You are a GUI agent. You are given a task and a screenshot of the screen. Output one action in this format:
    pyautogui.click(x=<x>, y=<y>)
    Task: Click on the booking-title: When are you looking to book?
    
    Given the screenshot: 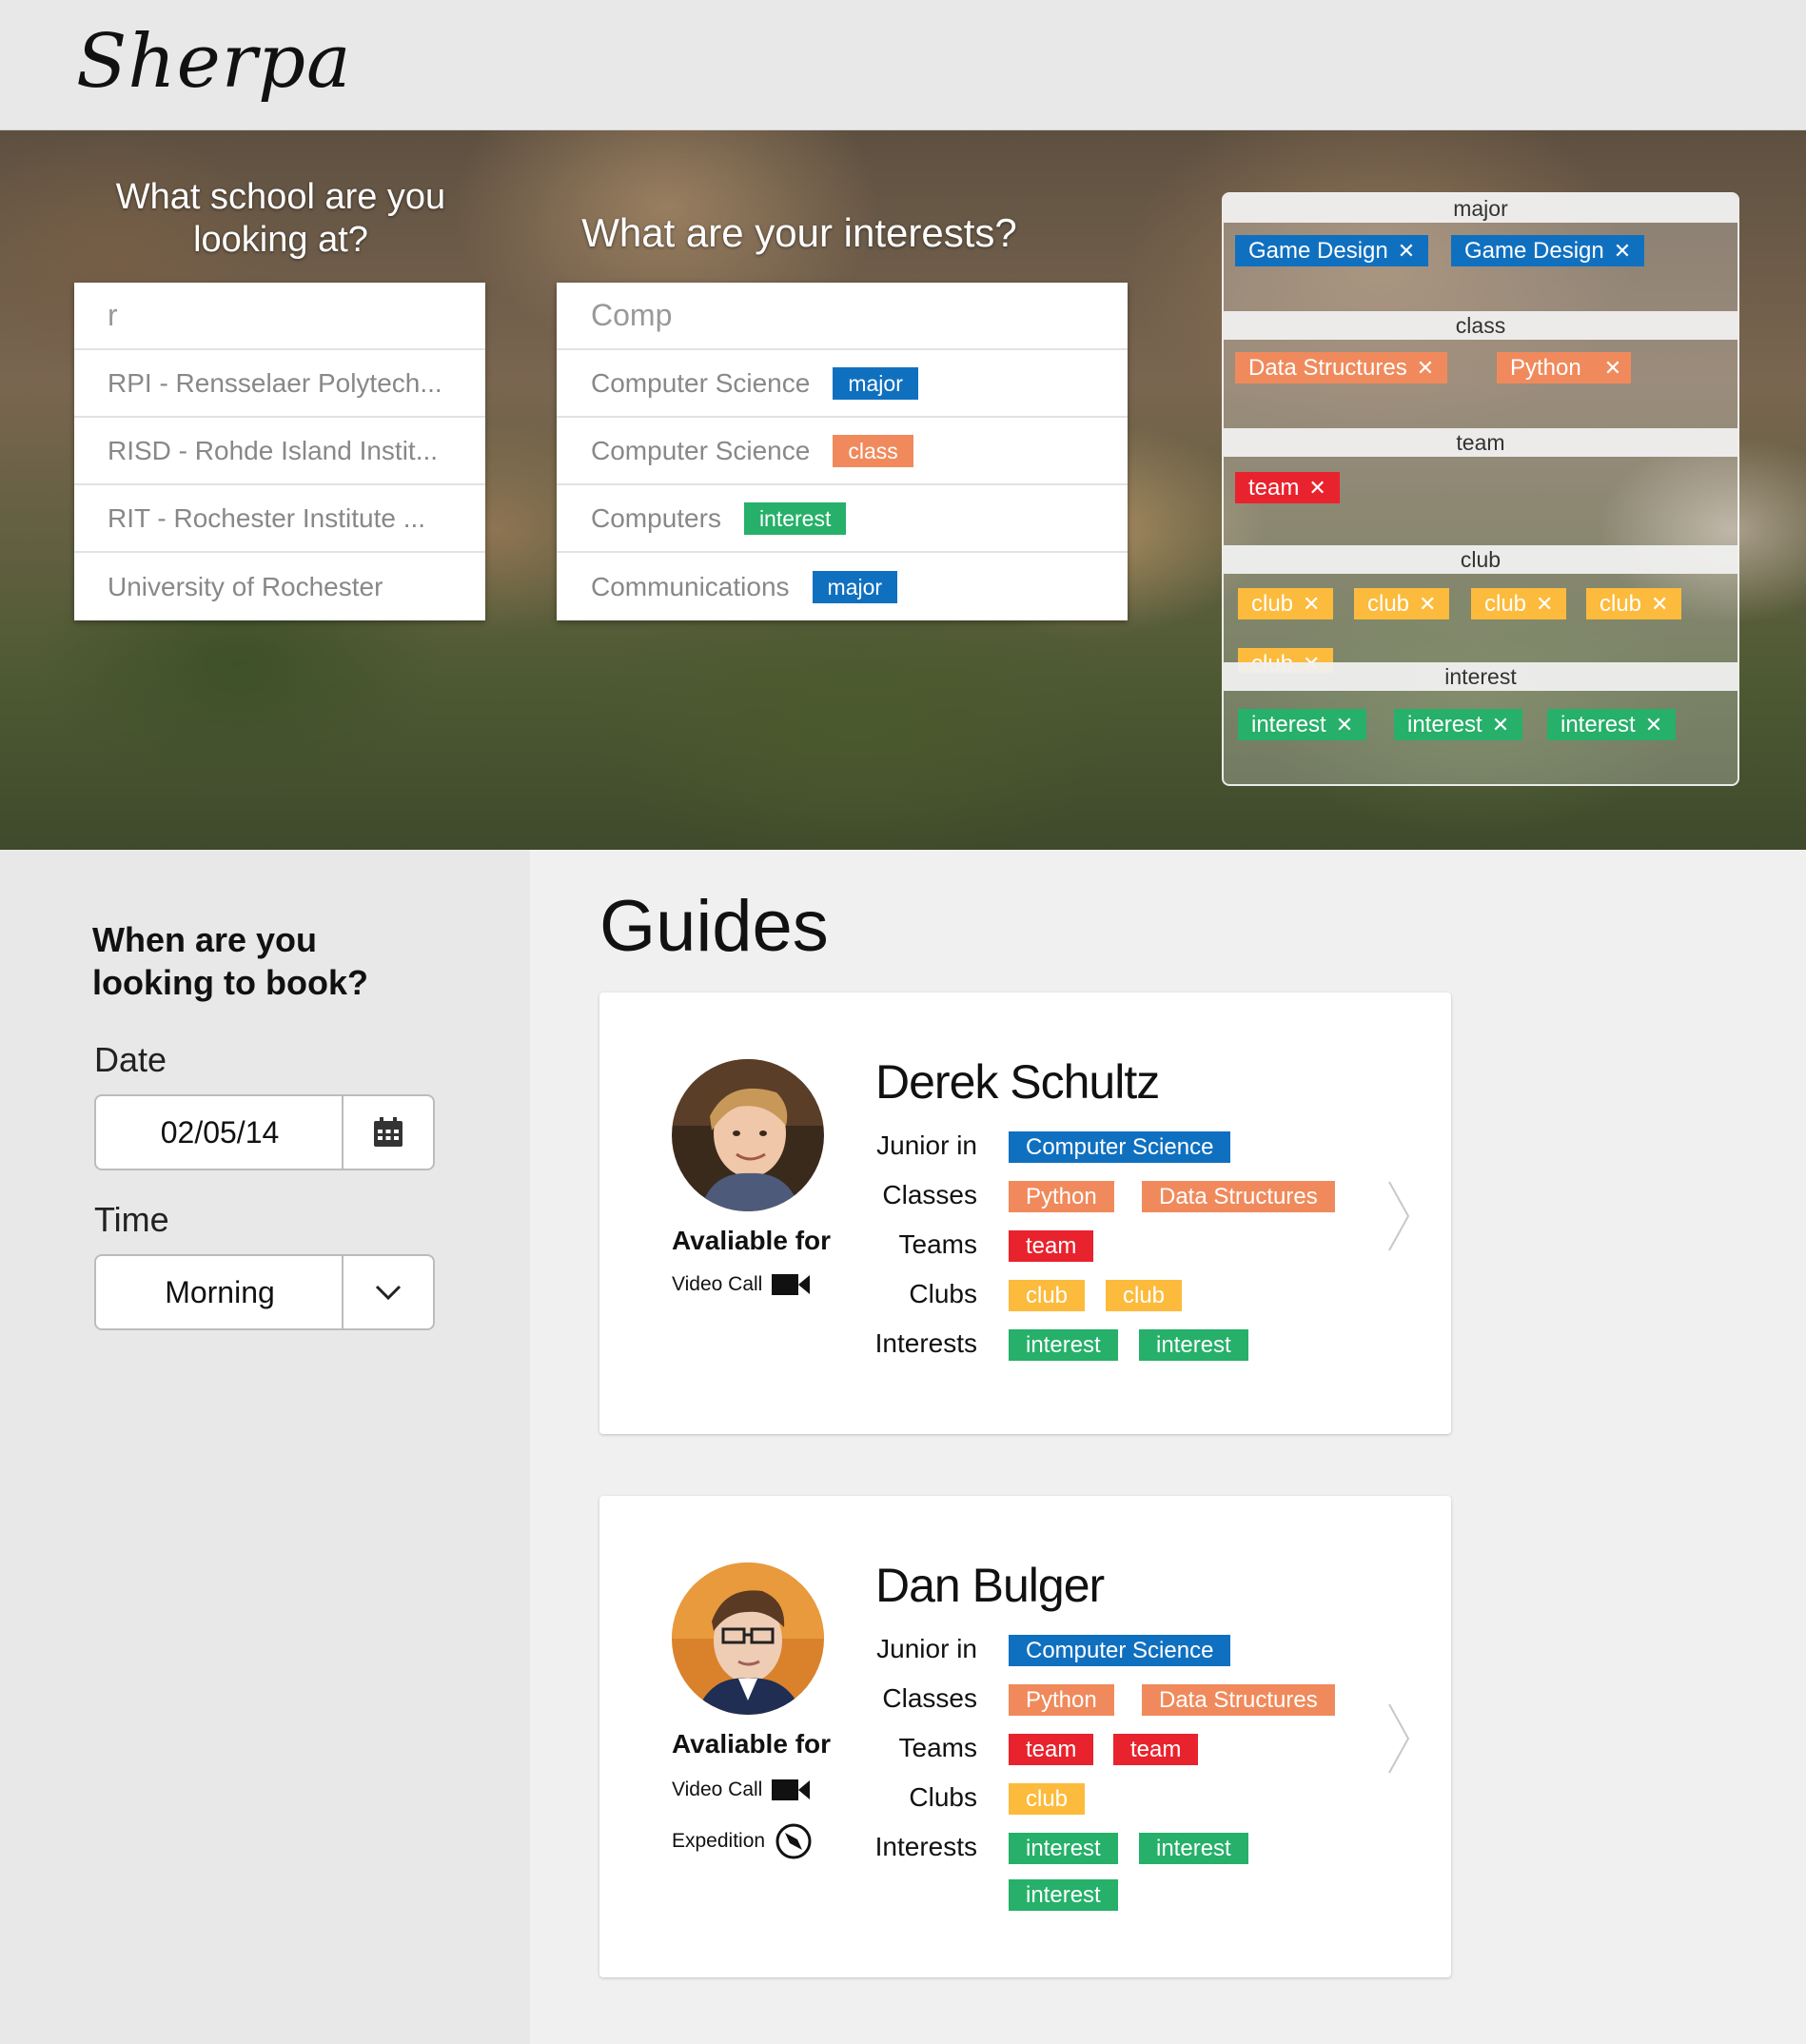 What is the action you would take?
    pyautogui.click(x=230, y=961)
    